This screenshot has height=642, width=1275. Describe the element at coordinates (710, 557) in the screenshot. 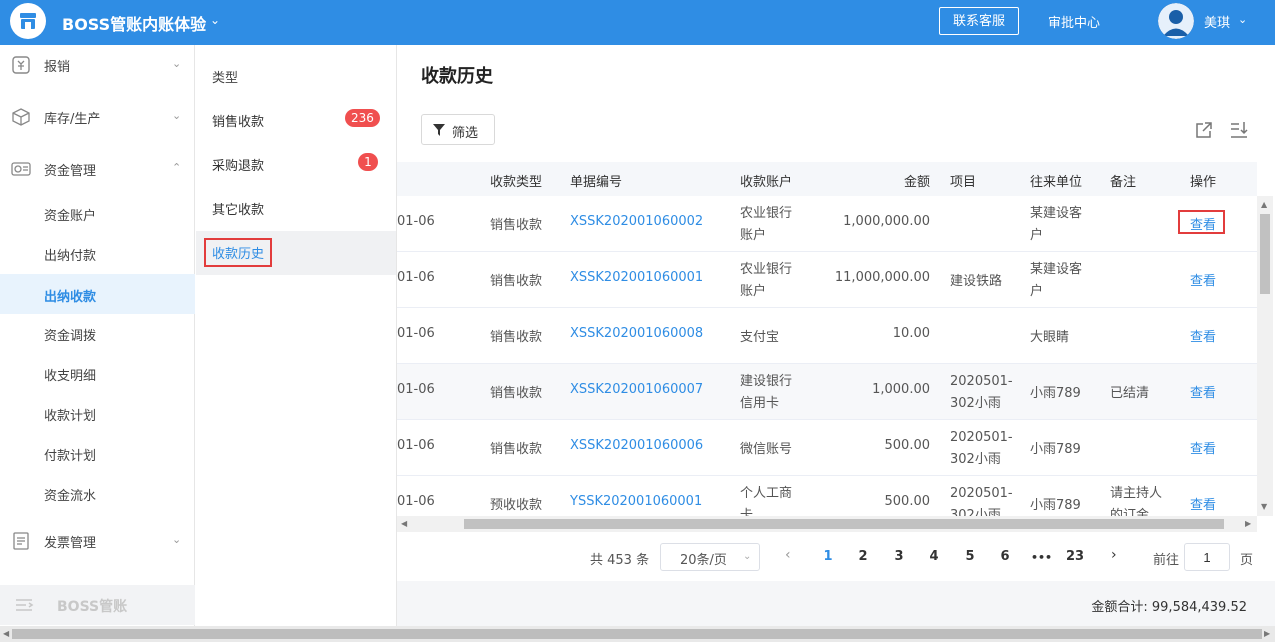

I see `page-size-select: 20条/页 ⌄` at that location.